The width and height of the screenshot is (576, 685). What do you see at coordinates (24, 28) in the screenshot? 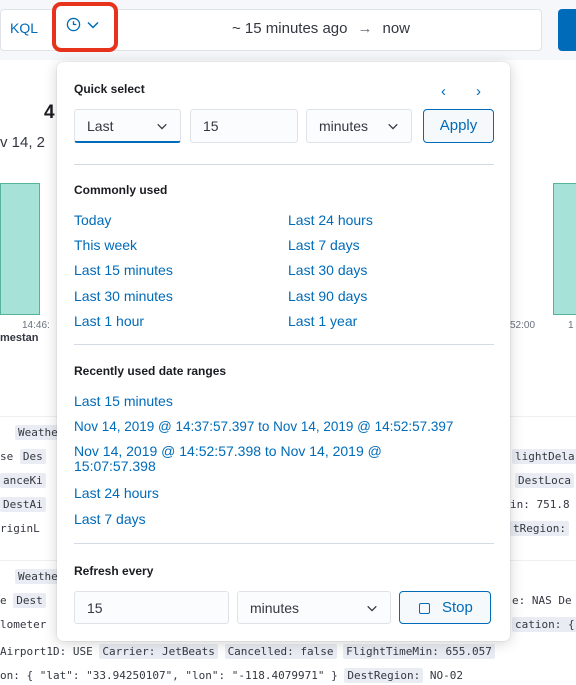
I see `query-language-toggle: KQL` at bounding box center [24, 28].